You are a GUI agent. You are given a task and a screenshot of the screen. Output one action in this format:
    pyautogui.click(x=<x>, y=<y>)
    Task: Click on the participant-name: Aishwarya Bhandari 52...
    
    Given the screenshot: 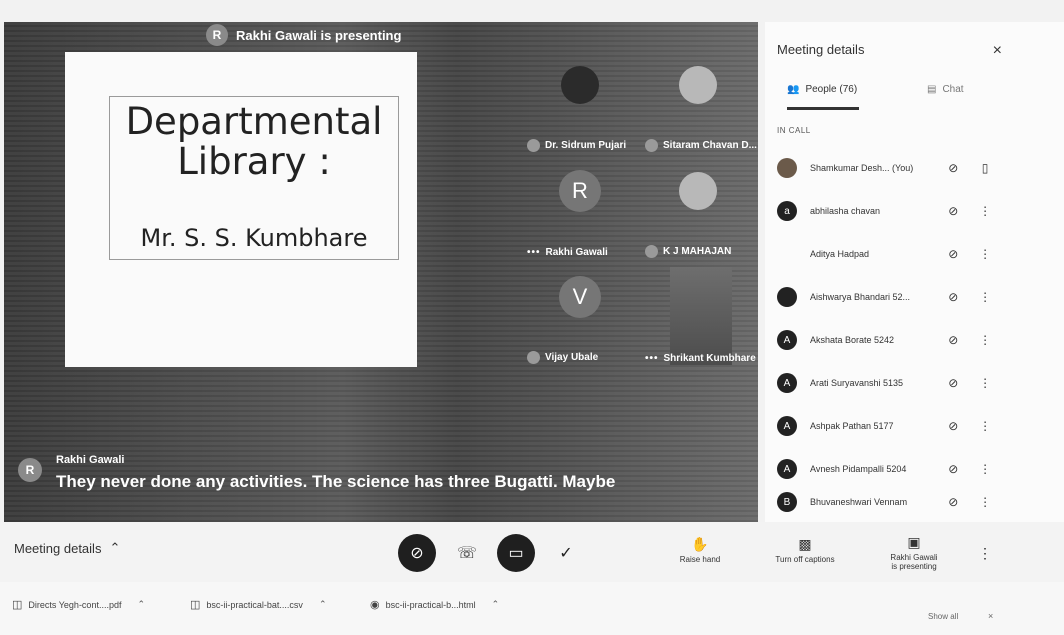 What is the action you would take?
    pyautogui.click(x=860, y=297)
    